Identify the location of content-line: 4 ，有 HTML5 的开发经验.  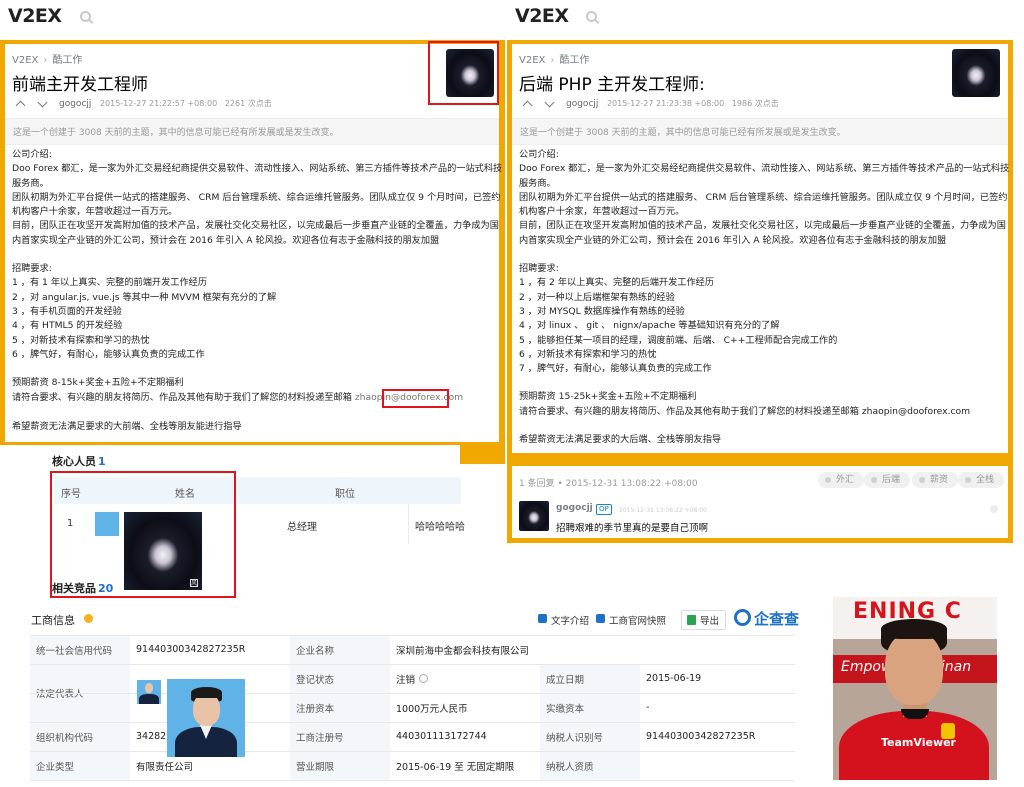
(67, 326).